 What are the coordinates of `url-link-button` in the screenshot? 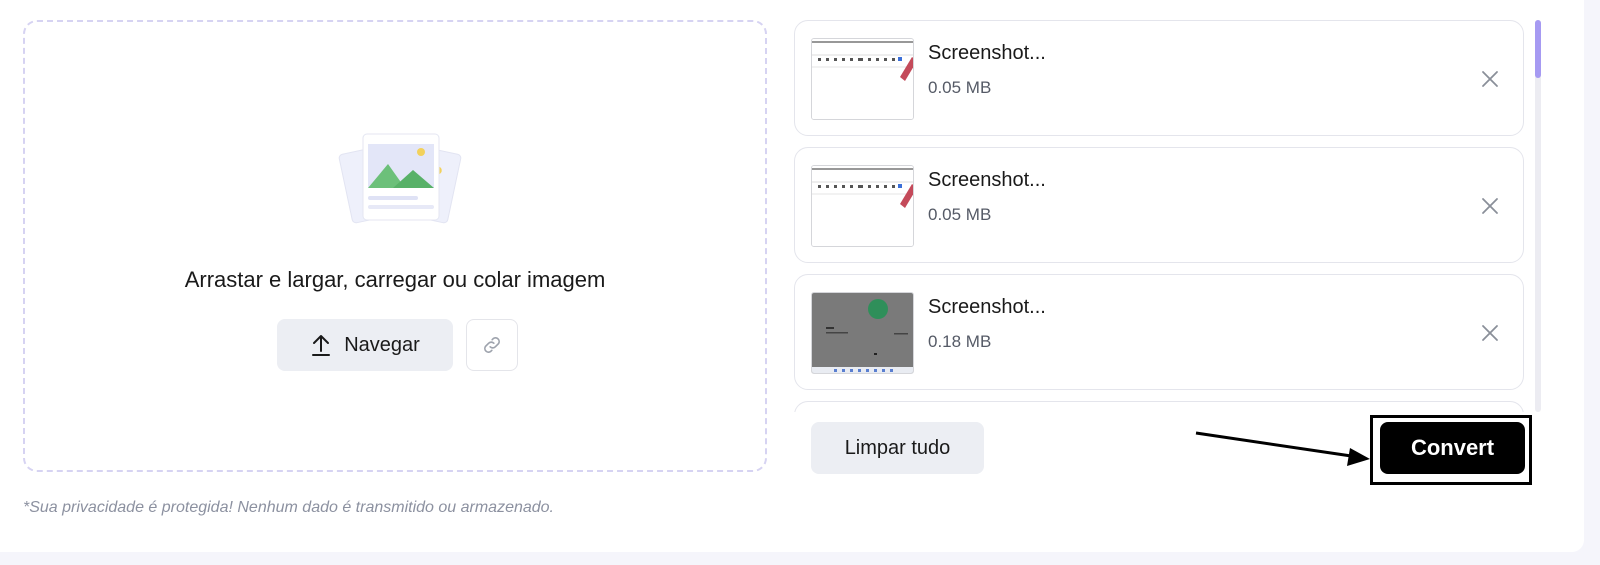 It's located at (492, 345).